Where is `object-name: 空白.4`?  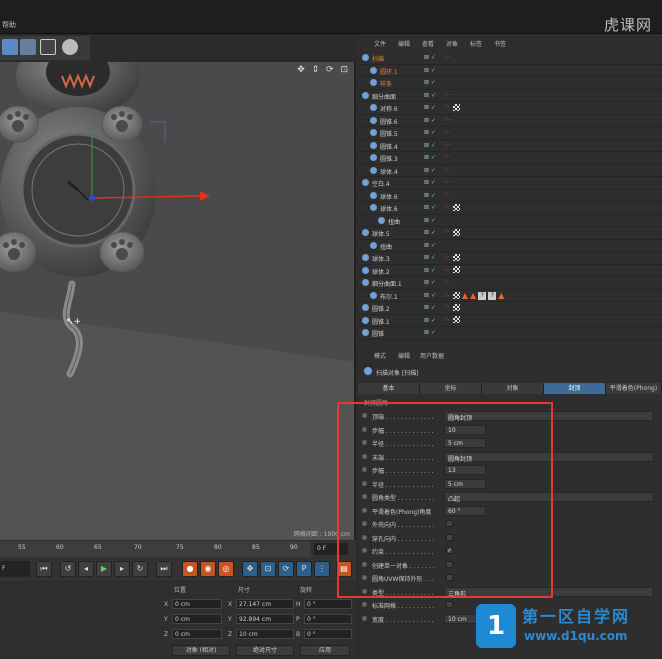 object-name: 空白.4 is located at coordinates (381, 183).